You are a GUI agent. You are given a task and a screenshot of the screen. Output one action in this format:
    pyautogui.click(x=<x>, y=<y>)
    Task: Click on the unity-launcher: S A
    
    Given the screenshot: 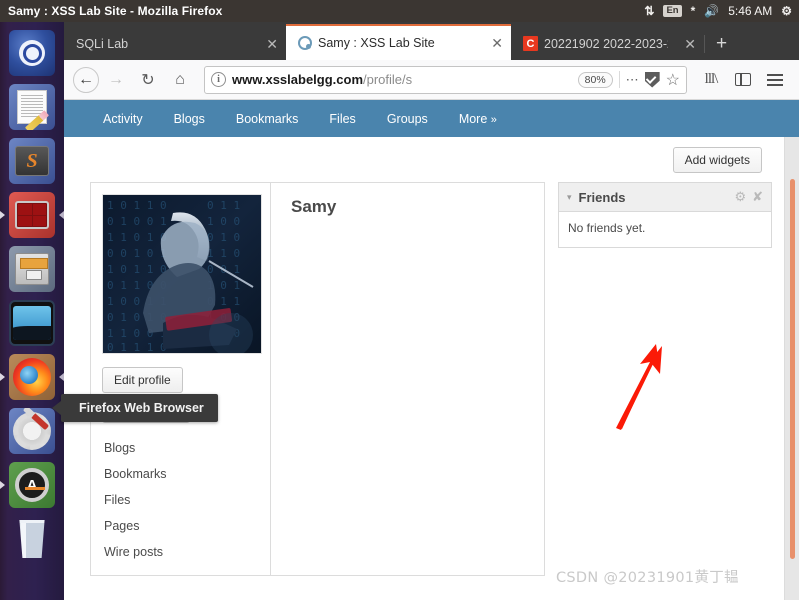 What is the action you would take?
    pyautogui.click(x=32, y=311)
    